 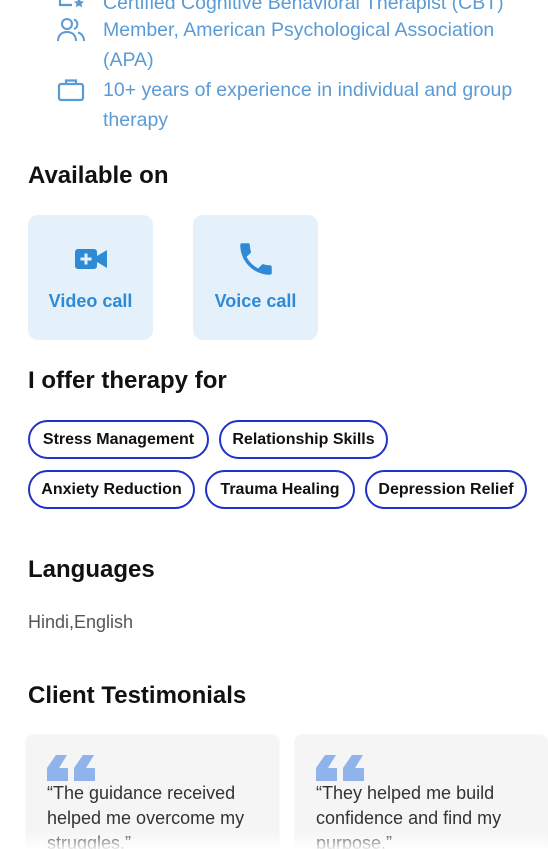 I want to click on therapy-chip-relationship: Relationship Skills, so click(x=303, y=439).